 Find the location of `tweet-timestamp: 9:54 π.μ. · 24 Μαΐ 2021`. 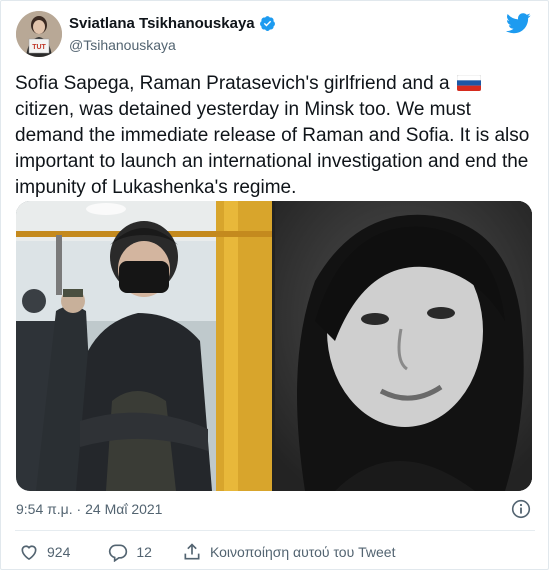

tweet-timestamp: 9:54 π.μ. · 24 Μαΐ 2021 is located at coordinates (89, 509).